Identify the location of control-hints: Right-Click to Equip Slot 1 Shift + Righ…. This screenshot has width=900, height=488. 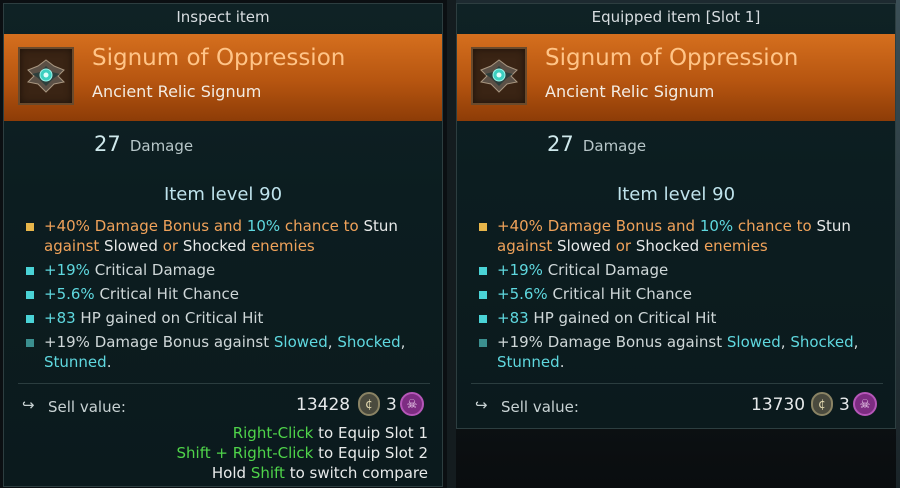
(302, 453).